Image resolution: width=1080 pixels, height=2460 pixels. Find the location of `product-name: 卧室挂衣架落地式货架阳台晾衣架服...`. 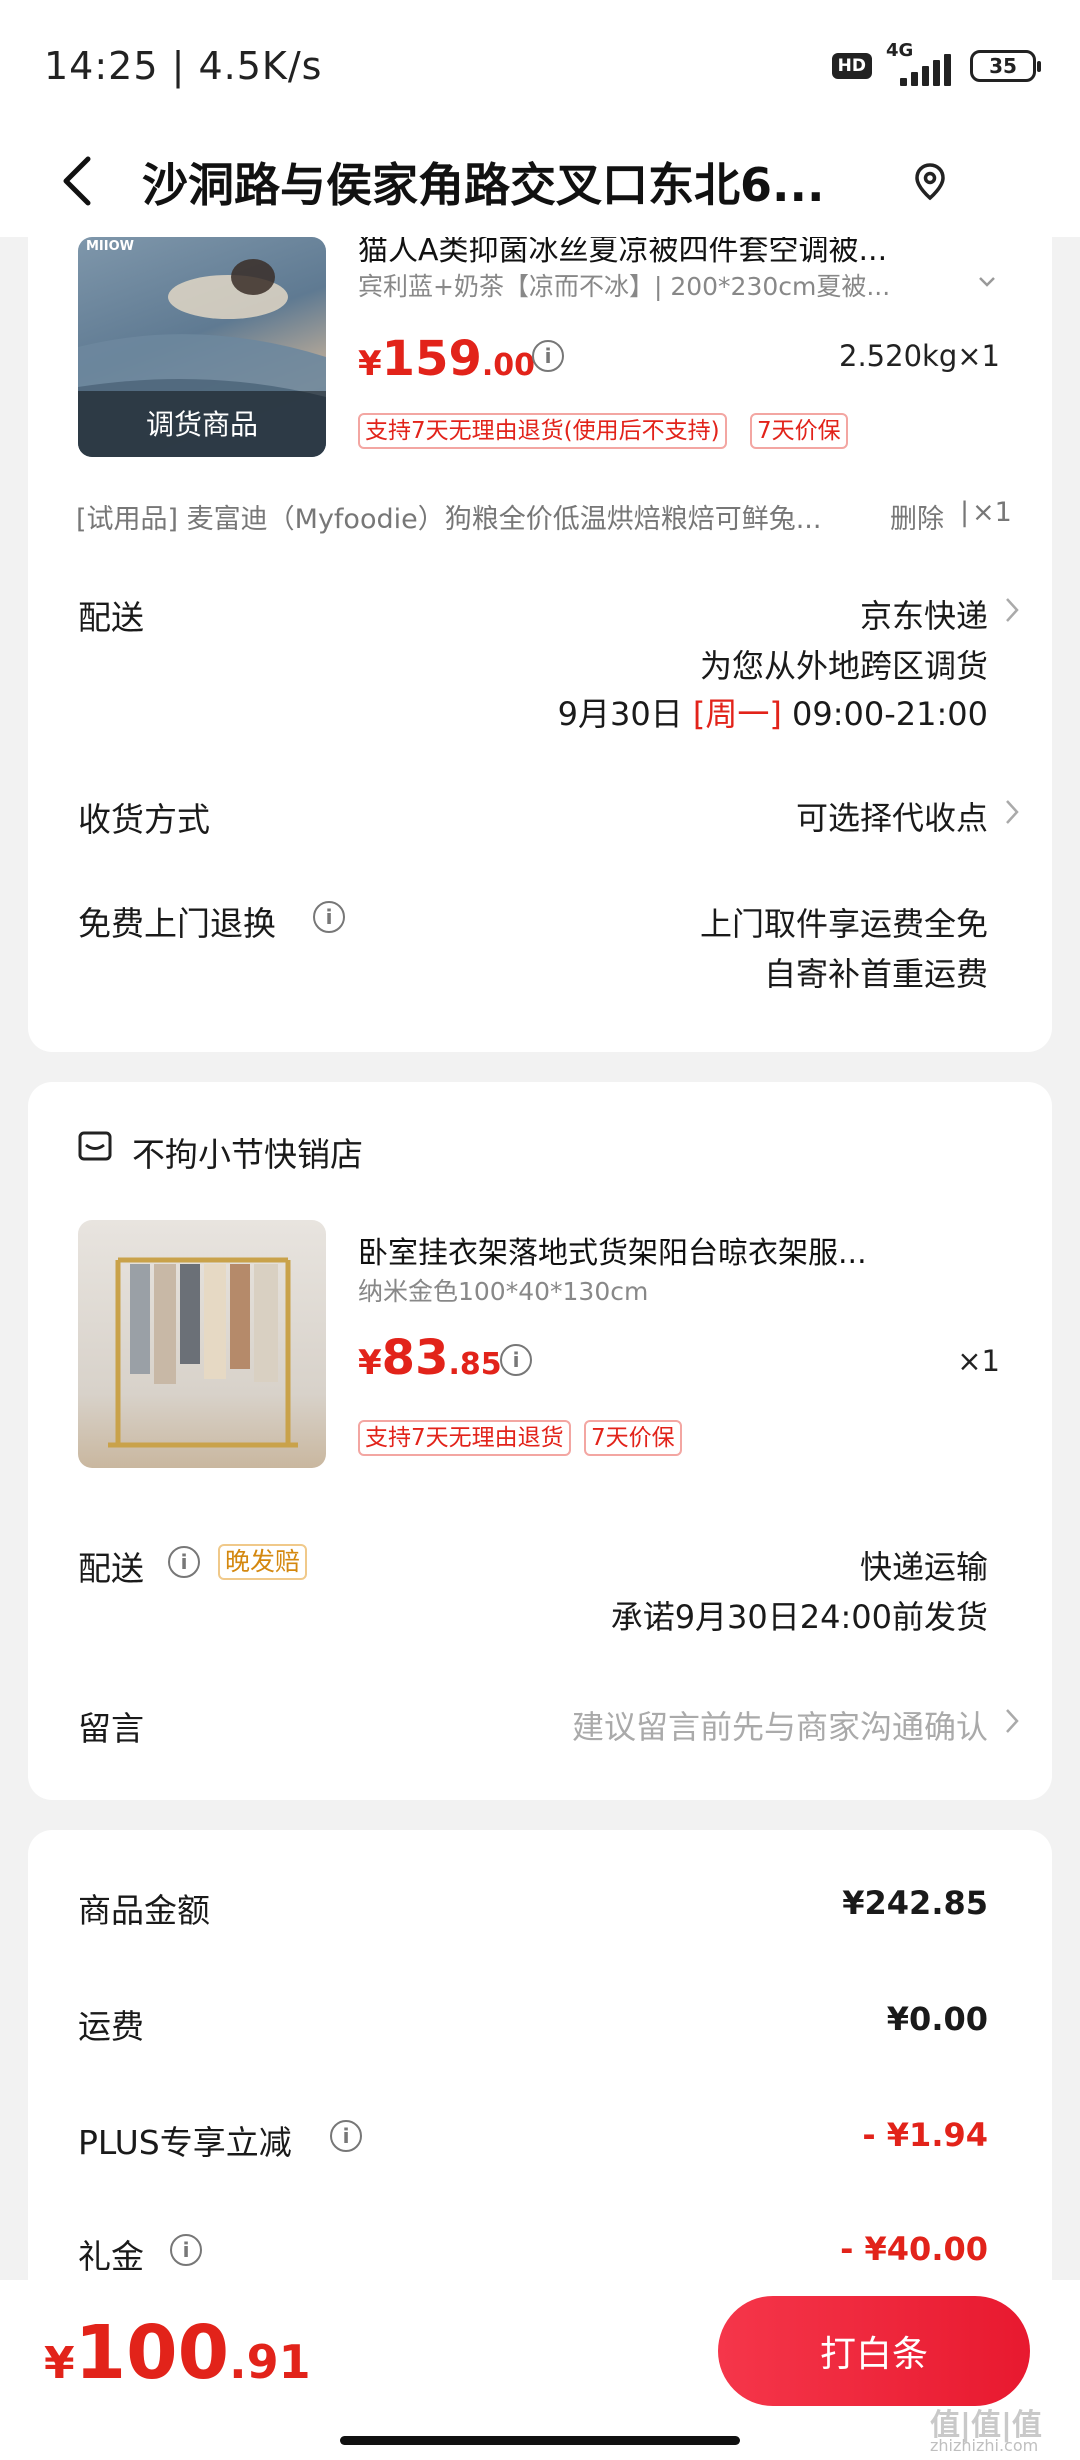

product-name: 卧室挂衣架落地式货架阳台晾衣架服... is located at coordinates (693, 1250).